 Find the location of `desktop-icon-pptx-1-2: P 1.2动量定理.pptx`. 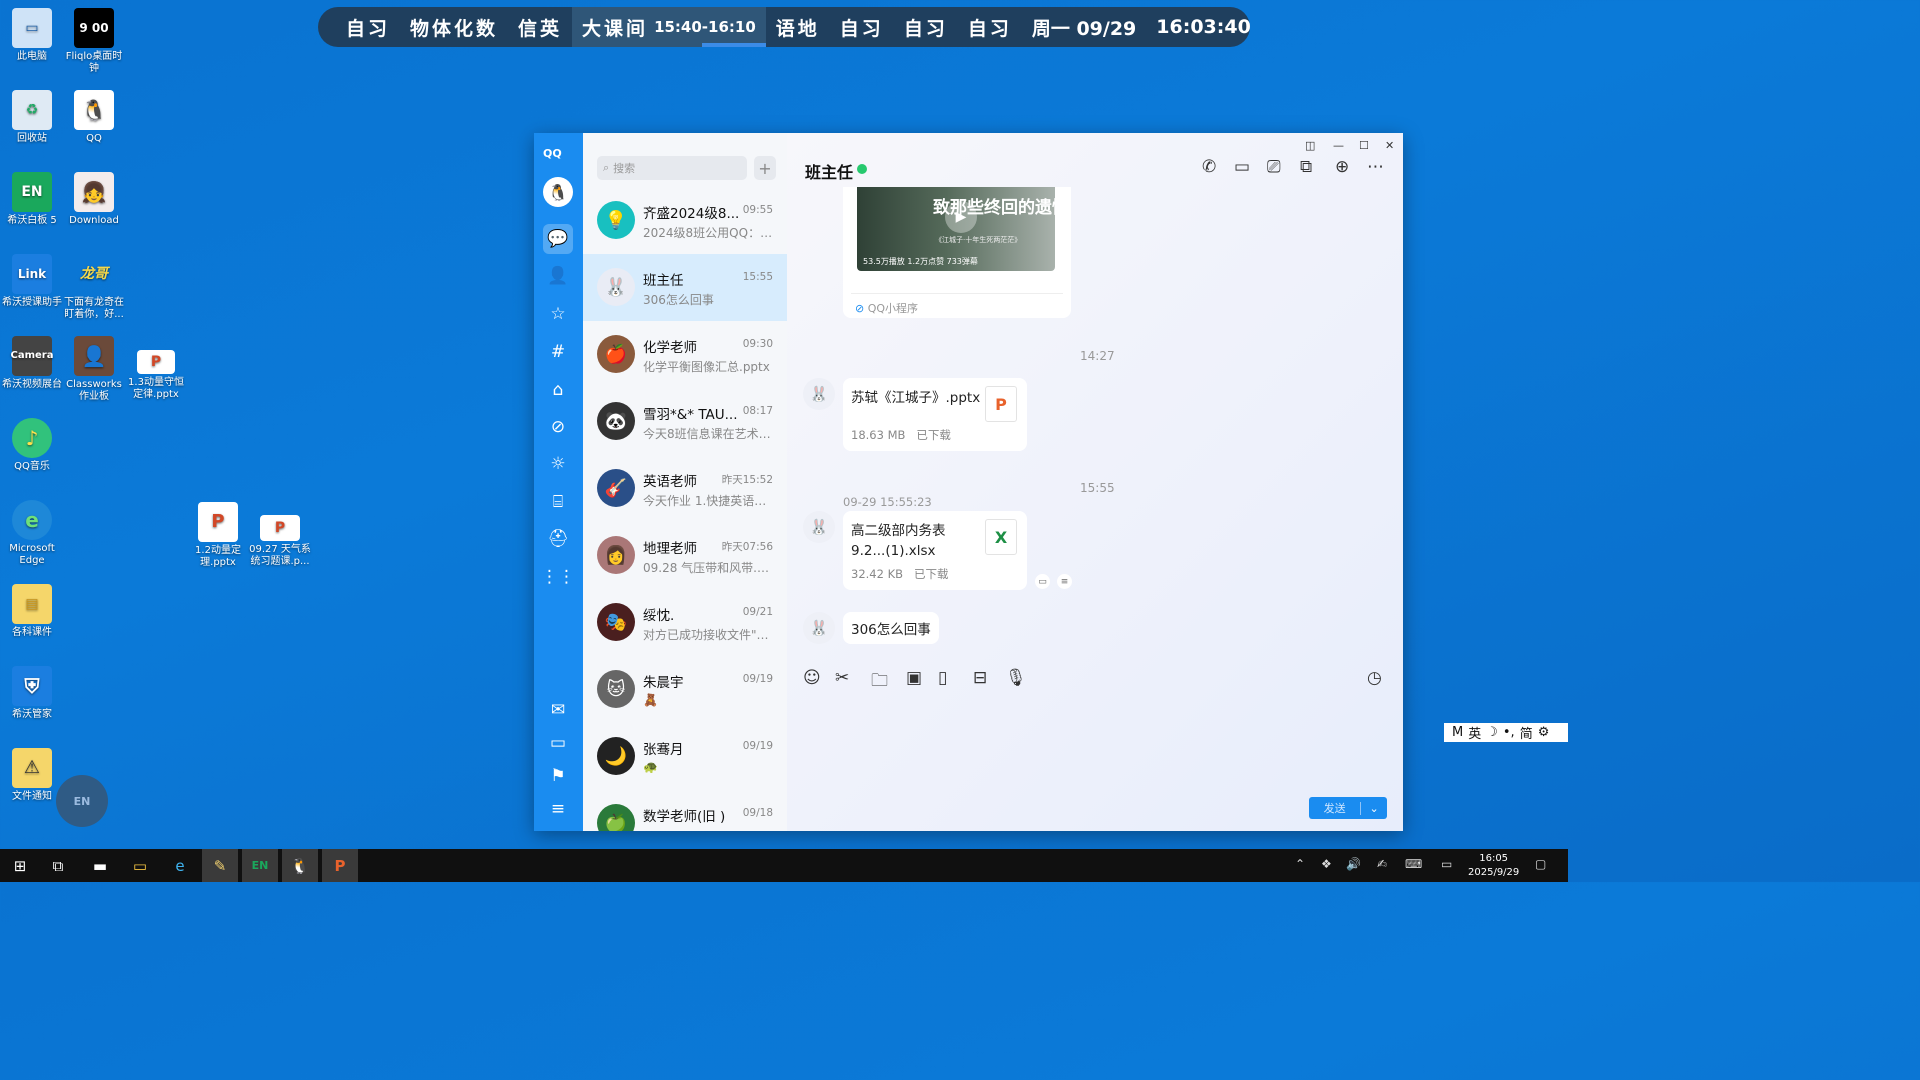

desktop-icon-pptx-1-2: P 1.2动量定理.pptx is located at coordinates (218, 535).